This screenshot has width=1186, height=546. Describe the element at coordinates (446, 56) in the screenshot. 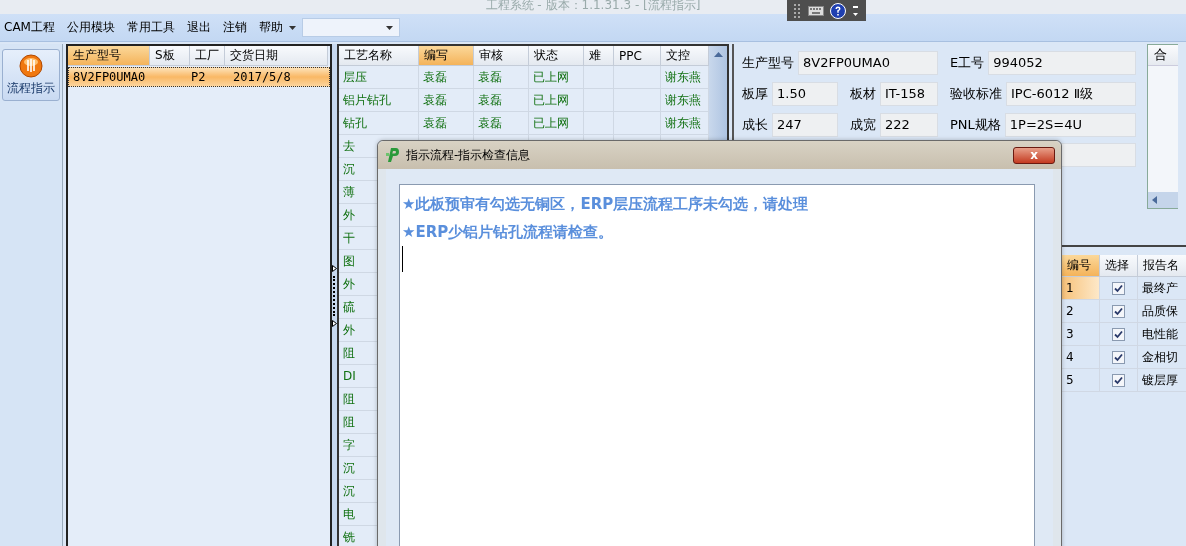

I see `column-header: 编写` at that location.